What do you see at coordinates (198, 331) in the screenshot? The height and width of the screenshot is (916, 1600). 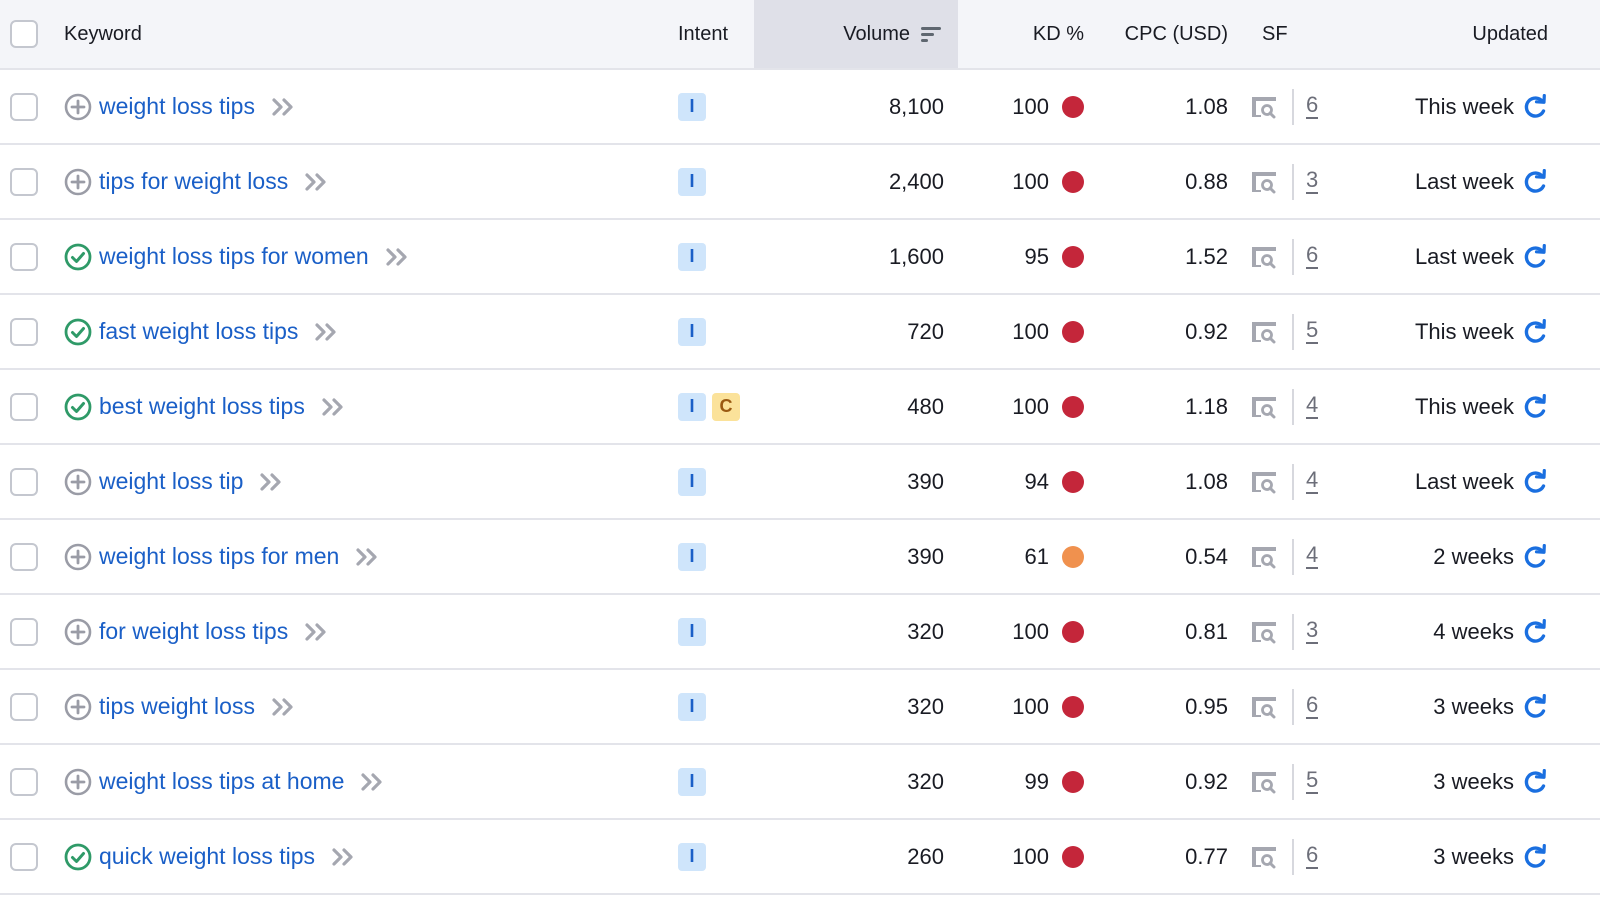 I see `keyword-link: fast weight loss tips` at bounding box center [198, 331].